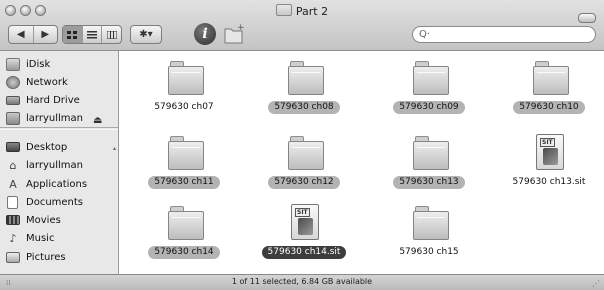  I want to click on list-view-button, so click(91, 34).